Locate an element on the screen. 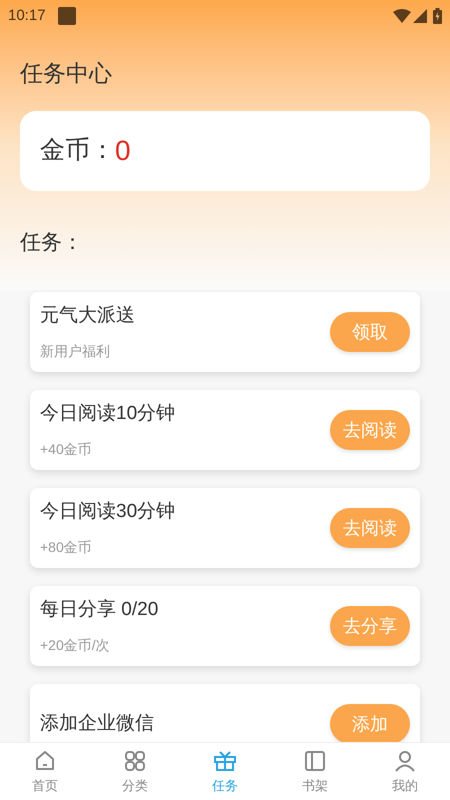 This screenshot has width=450, height=800. tab-item: 我的 is located at coordinates (405, 771).